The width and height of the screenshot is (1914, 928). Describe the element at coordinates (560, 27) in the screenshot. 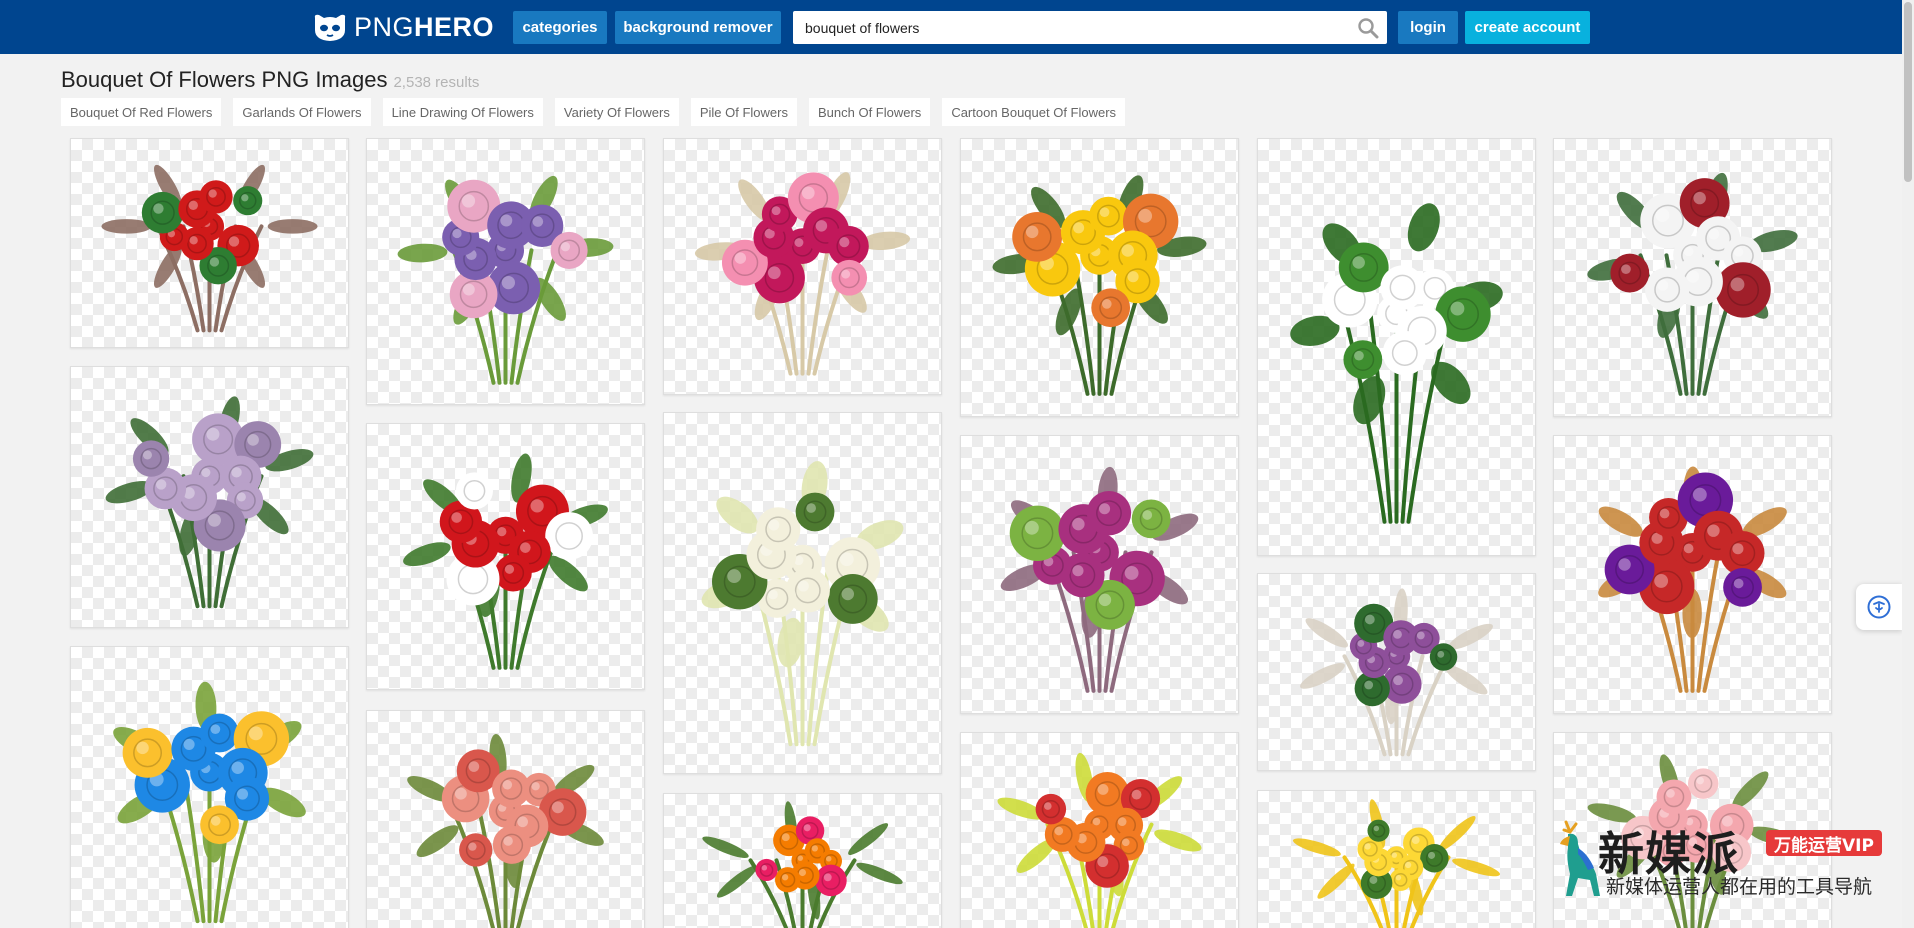

I see `categories-button: categories` at that location.